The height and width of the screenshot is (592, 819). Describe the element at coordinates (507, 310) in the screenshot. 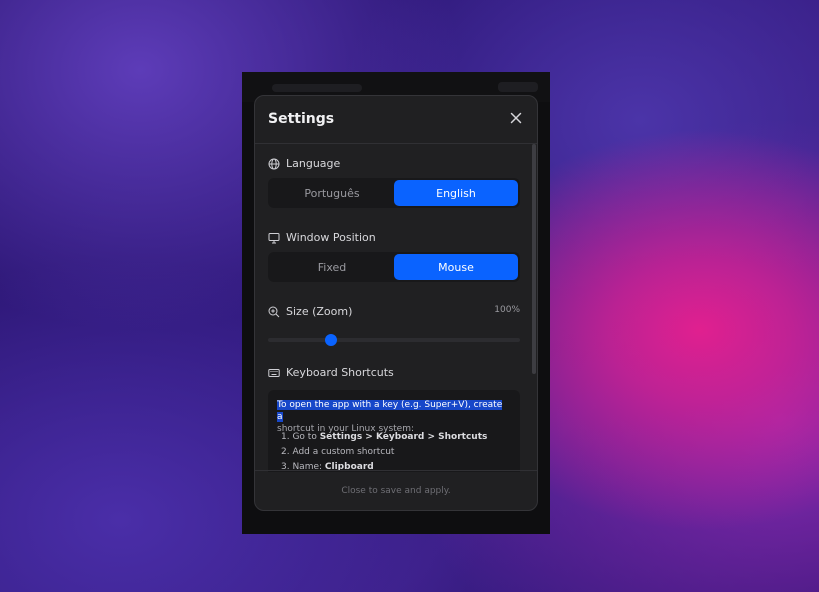

I see `zoom-value: 100%` at that location.